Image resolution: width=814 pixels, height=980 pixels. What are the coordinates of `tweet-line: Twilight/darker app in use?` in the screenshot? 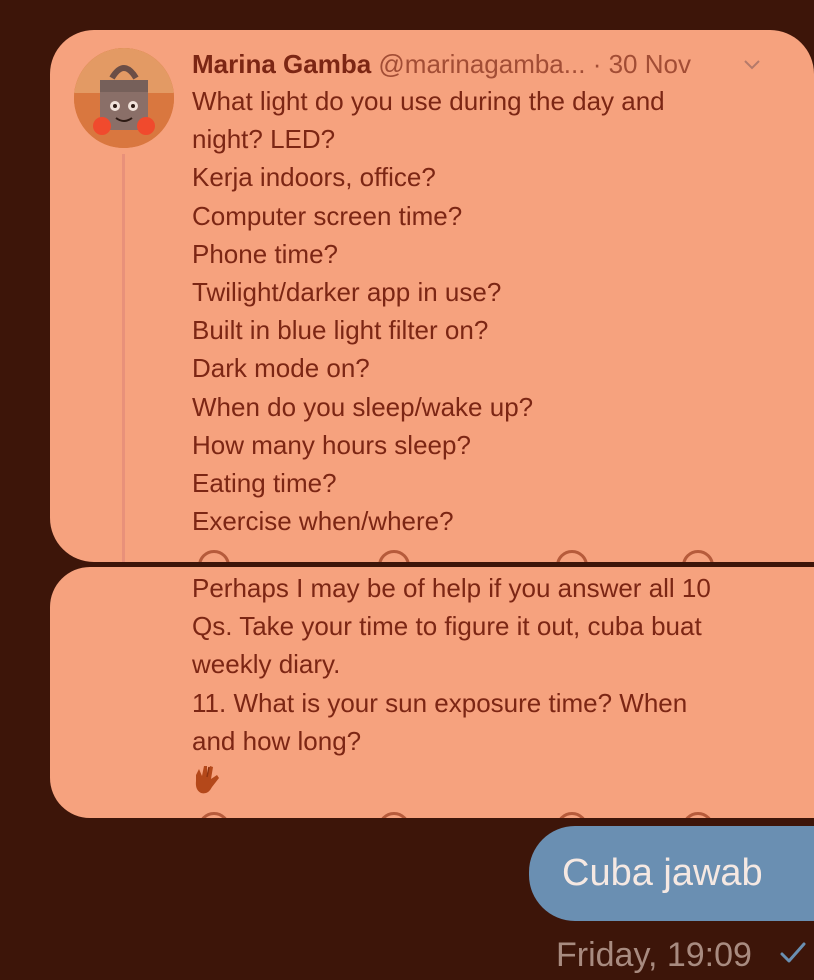 It's located at (347, 292).